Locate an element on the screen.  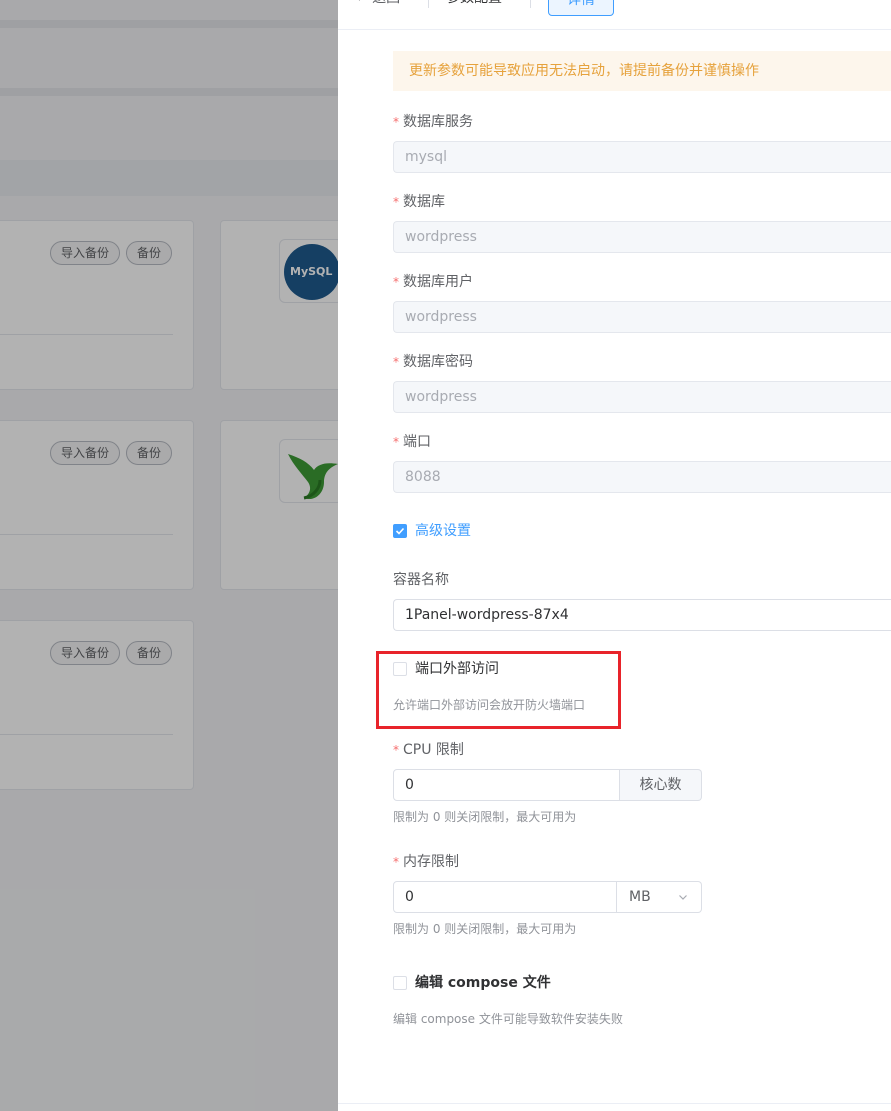
back-link: ← 返回 is located at coordinates (378, 4).